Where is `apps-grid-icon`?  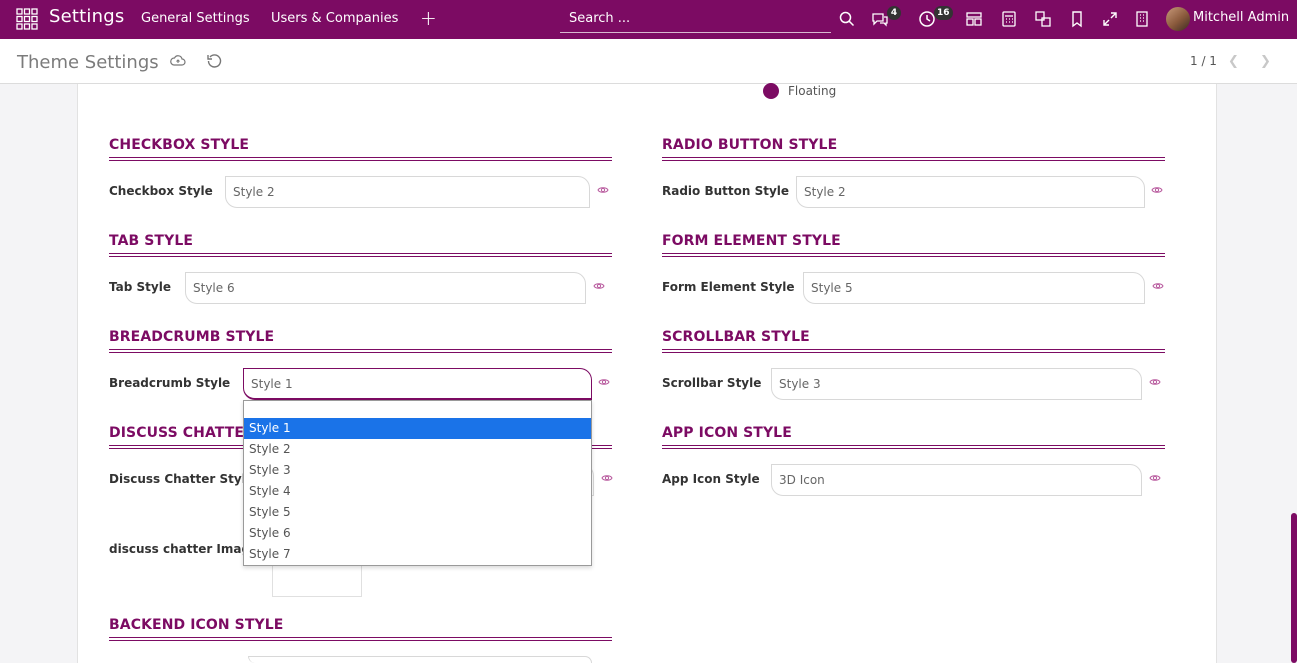 apps-grid-icon is located at coordinates (27, 19).